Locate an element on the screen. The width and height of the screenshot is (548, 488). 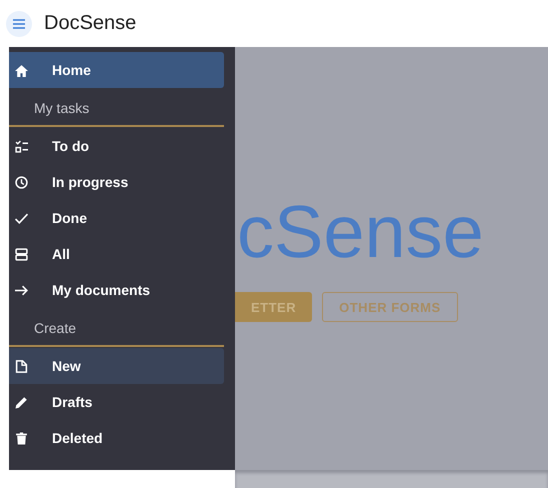
menu-button is located at coordinates (19, 23).